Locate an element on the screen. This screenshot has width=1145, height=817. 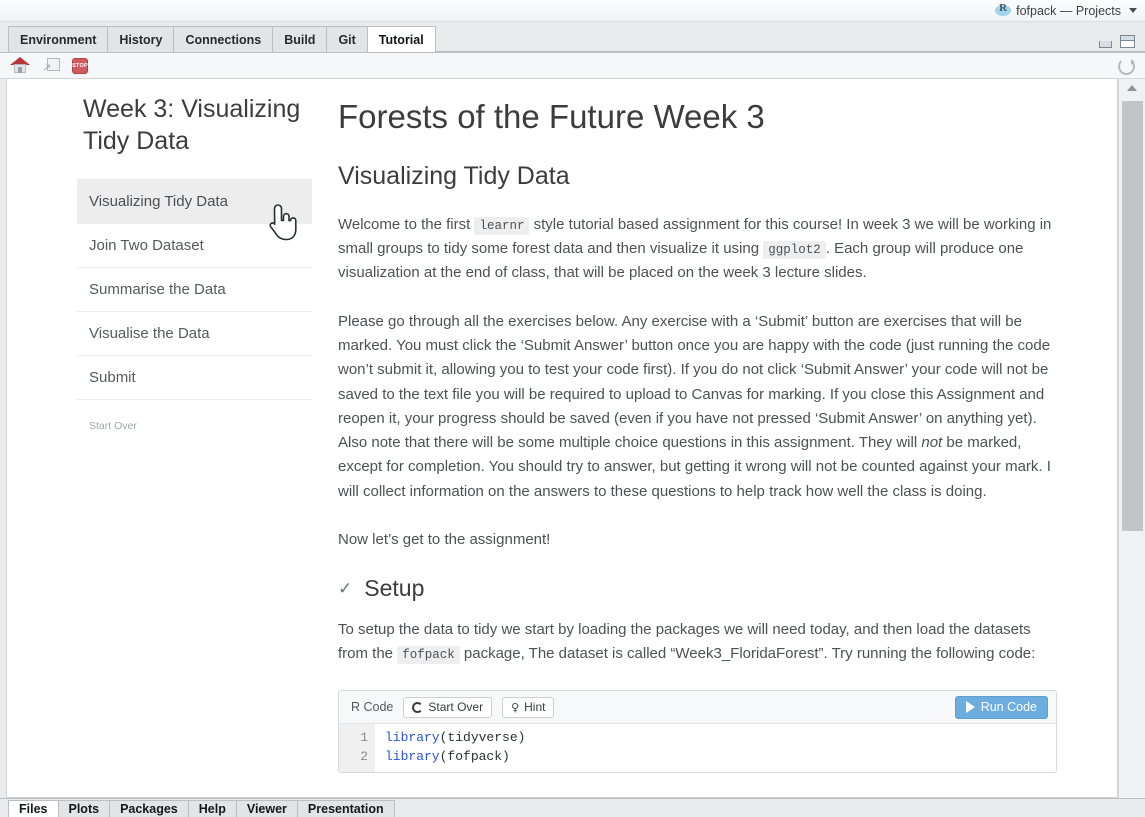
tab-plots: Plots is located at coordinates (84, 808).